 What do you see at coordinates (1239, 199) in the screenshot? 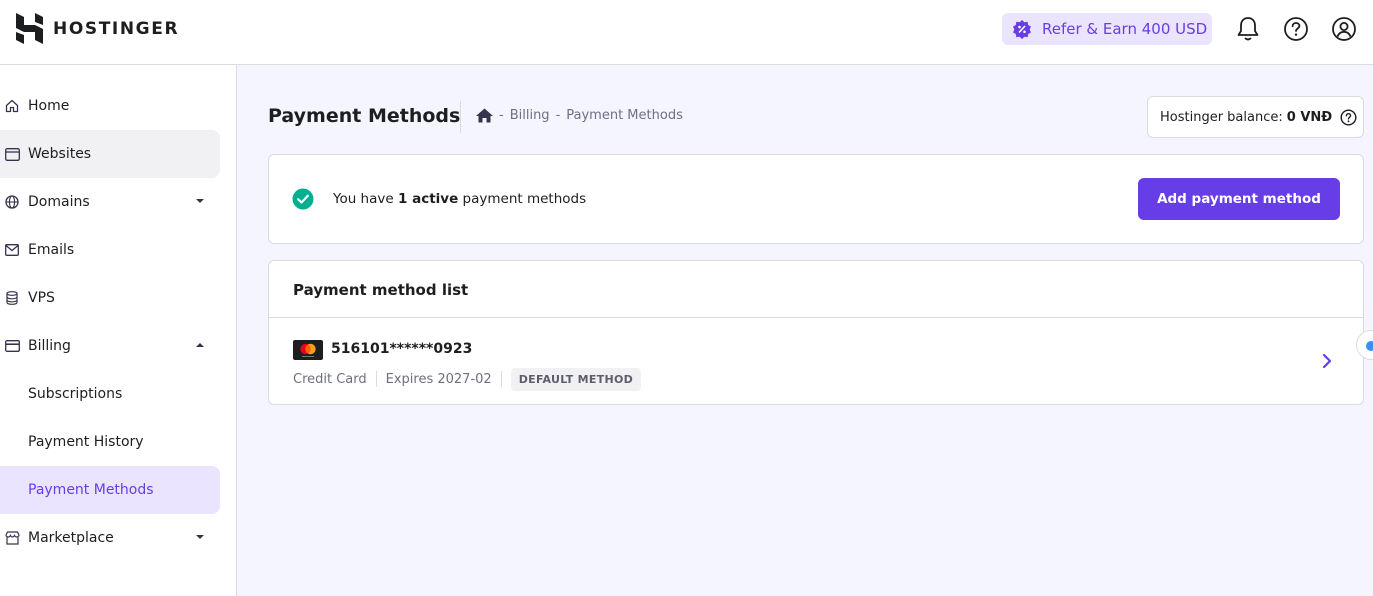
I see `add-payment-method-button: Add payment method` at bounding box center [1239, 199].